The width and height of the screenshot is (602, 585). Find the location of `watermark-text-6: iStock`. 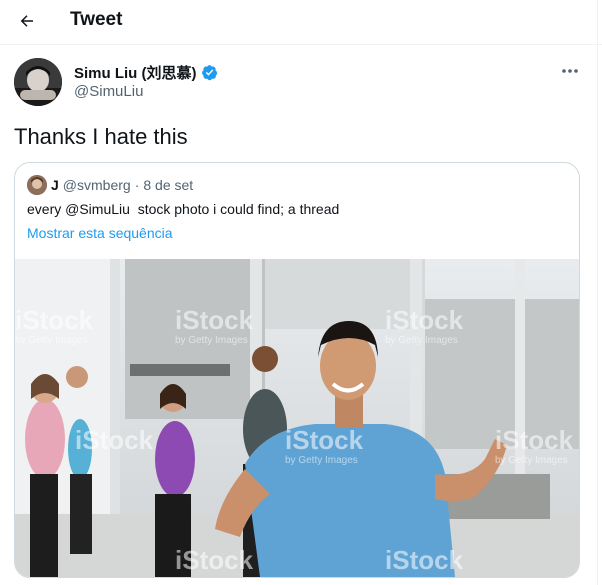

watermark-text-6: iStock is located at coordinates (114, 440).